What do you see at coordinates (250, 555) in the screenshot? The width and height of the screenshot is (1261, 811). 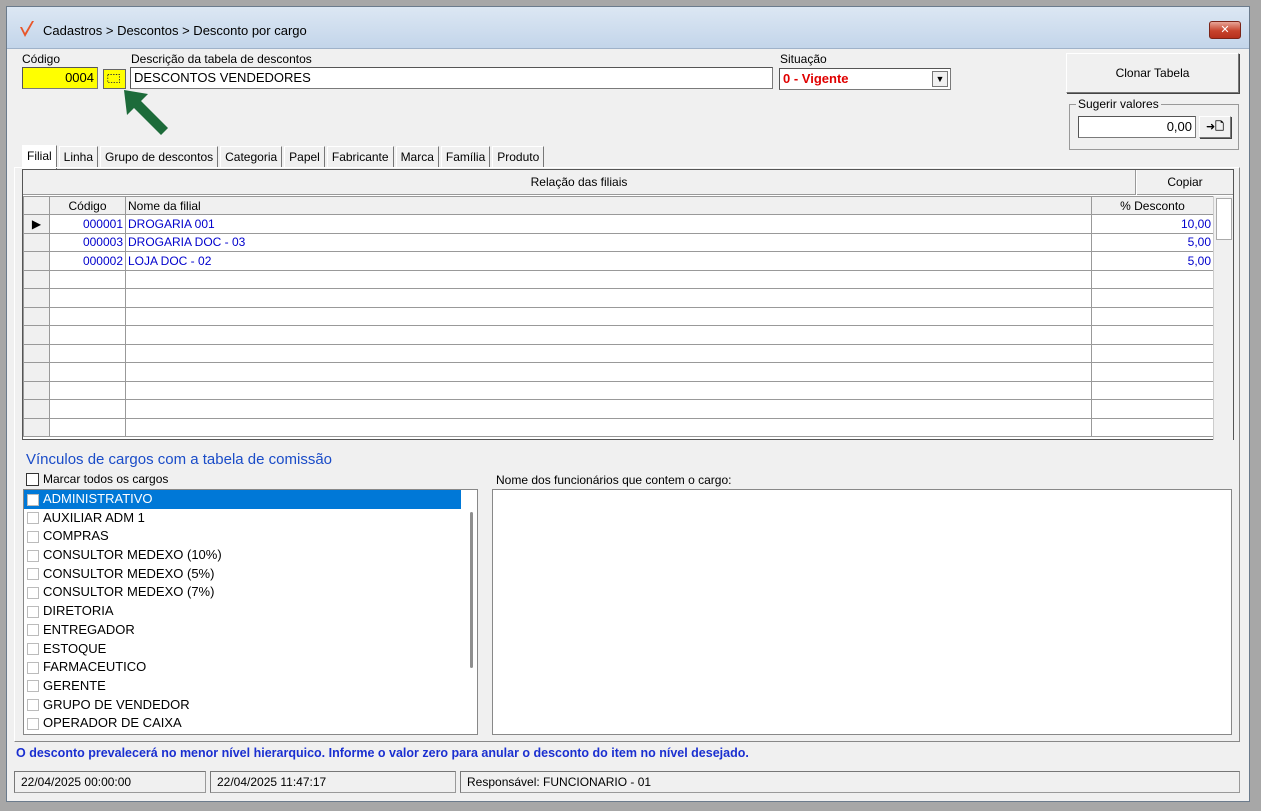 I see `list-item: CONSULTOR MEDEXO (10%)` at bounding box center [250, 555].